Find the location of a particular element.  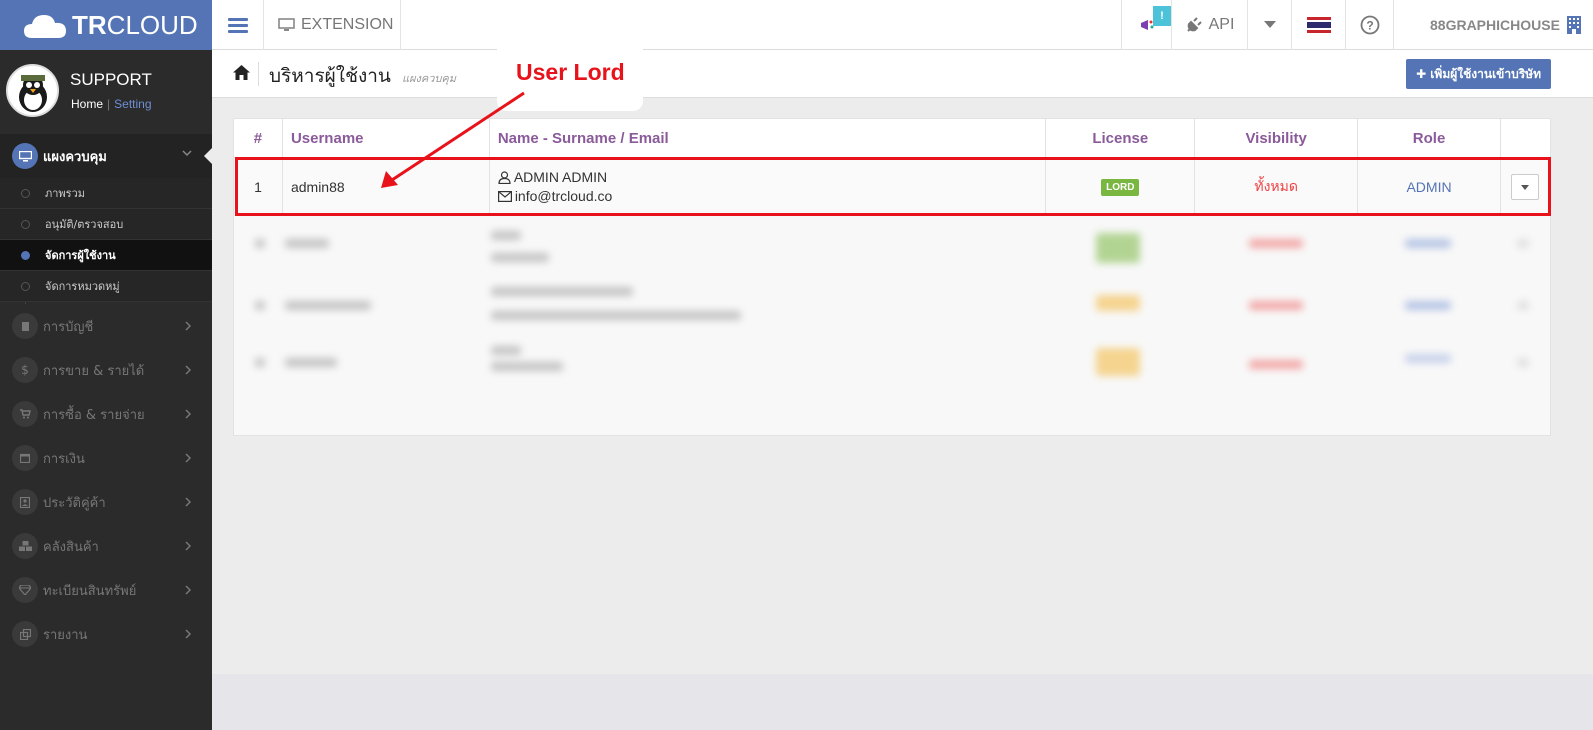

cart-icon is located at coordinates (25, 414).